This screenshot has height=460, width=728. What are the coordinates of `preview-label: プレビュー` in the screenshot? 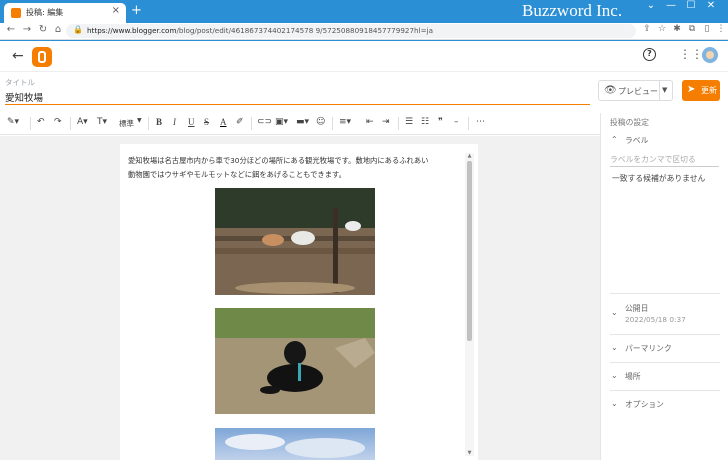 It's located at (638, 91).